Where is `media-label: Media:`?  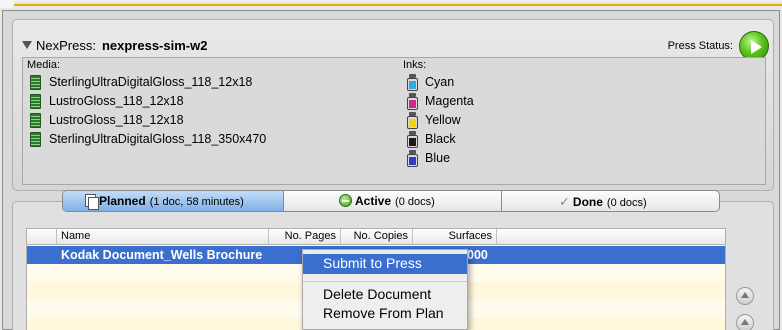
media-label: Media: is located at coordinates (44, 65).